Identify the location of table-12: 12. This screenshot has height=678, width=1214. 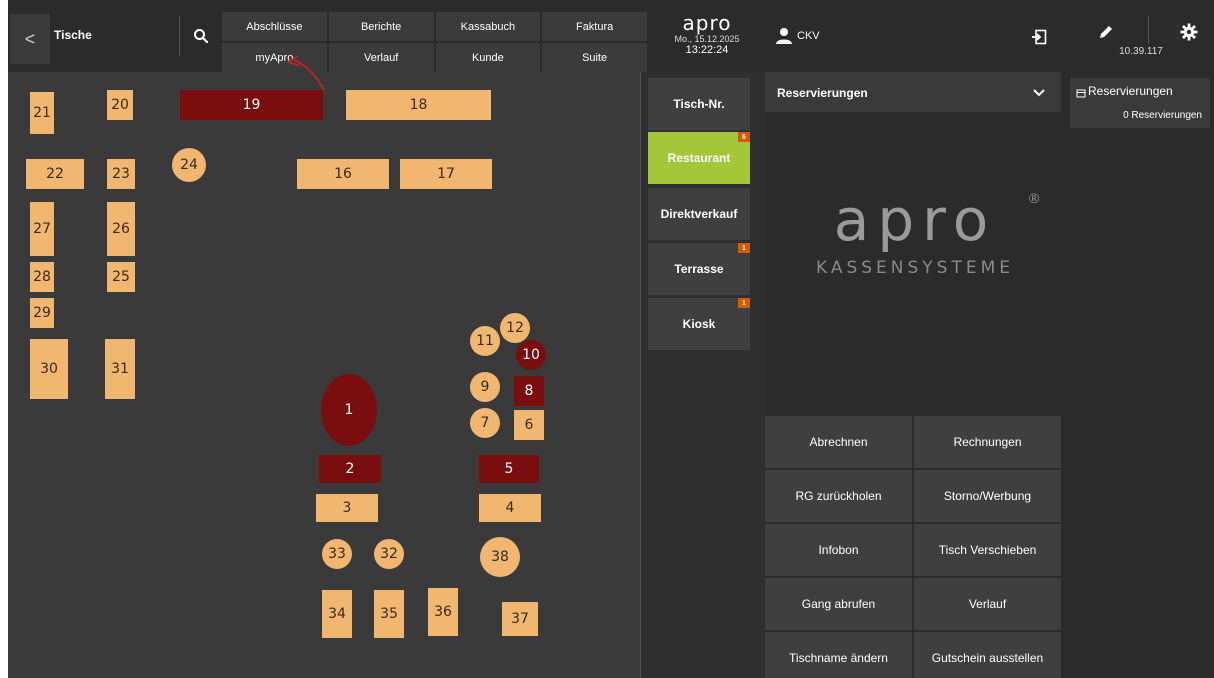
(515, 328).